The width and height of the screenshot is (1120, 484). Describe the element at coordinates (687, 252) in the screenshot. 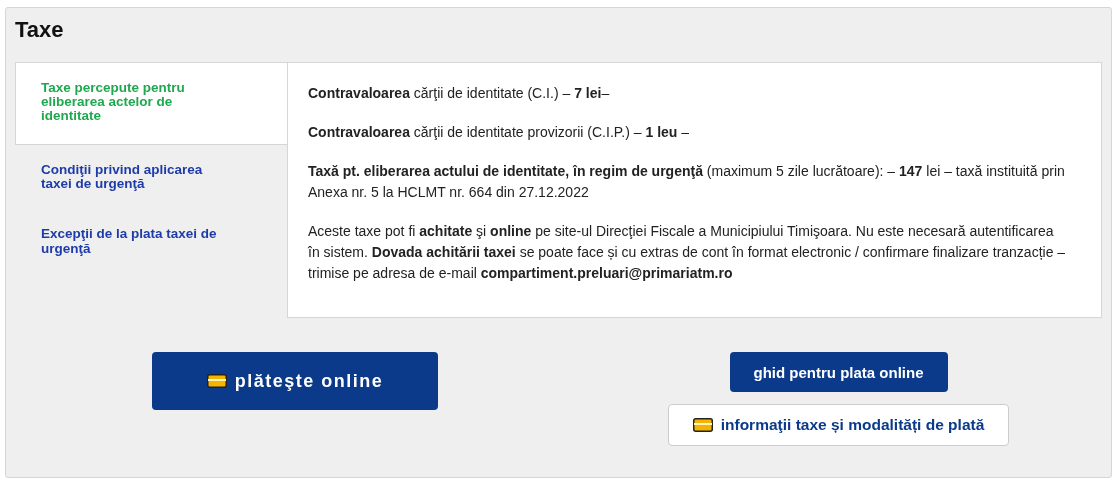

I see `paragraph: Aceste taxe pot fi achitate şi online pe site-ul Direcţiei Fiscale a Municipiului Timişoara. Nu este necesară autentificarea în sistem. Dovada achitării taxei se poate face și cu extras de cont în format electronic / confirmare finalizare tranzacție – trimise pe adresa de e-mail compartiment.preluari@primariatm.ro` at that location.